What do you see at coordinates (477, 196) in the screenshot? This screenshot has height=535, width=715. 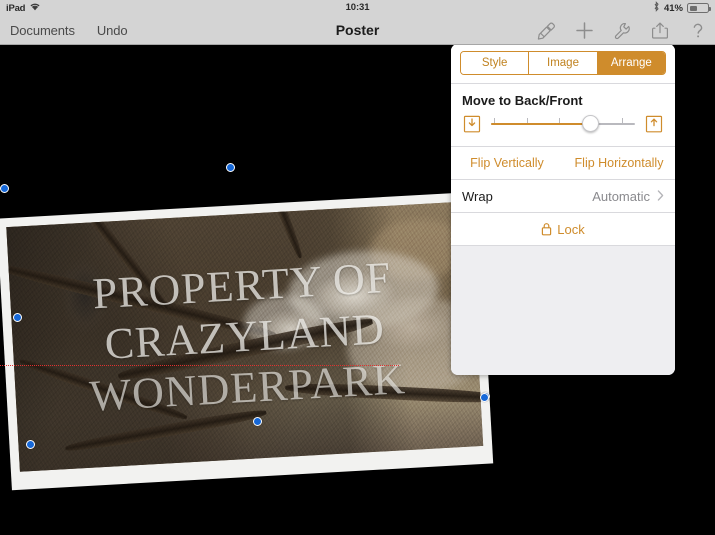 I see `wrap-label: Wrap` at bounding box center [477, 196].